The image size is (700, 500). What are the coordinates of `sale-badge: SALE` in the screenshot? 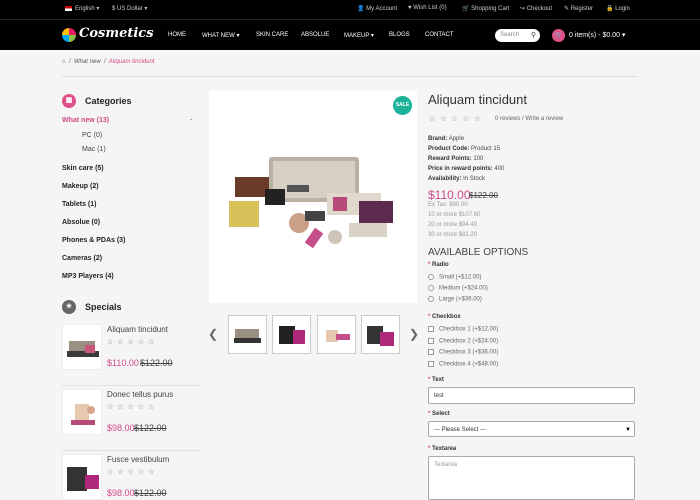 It's located at (402, 105).